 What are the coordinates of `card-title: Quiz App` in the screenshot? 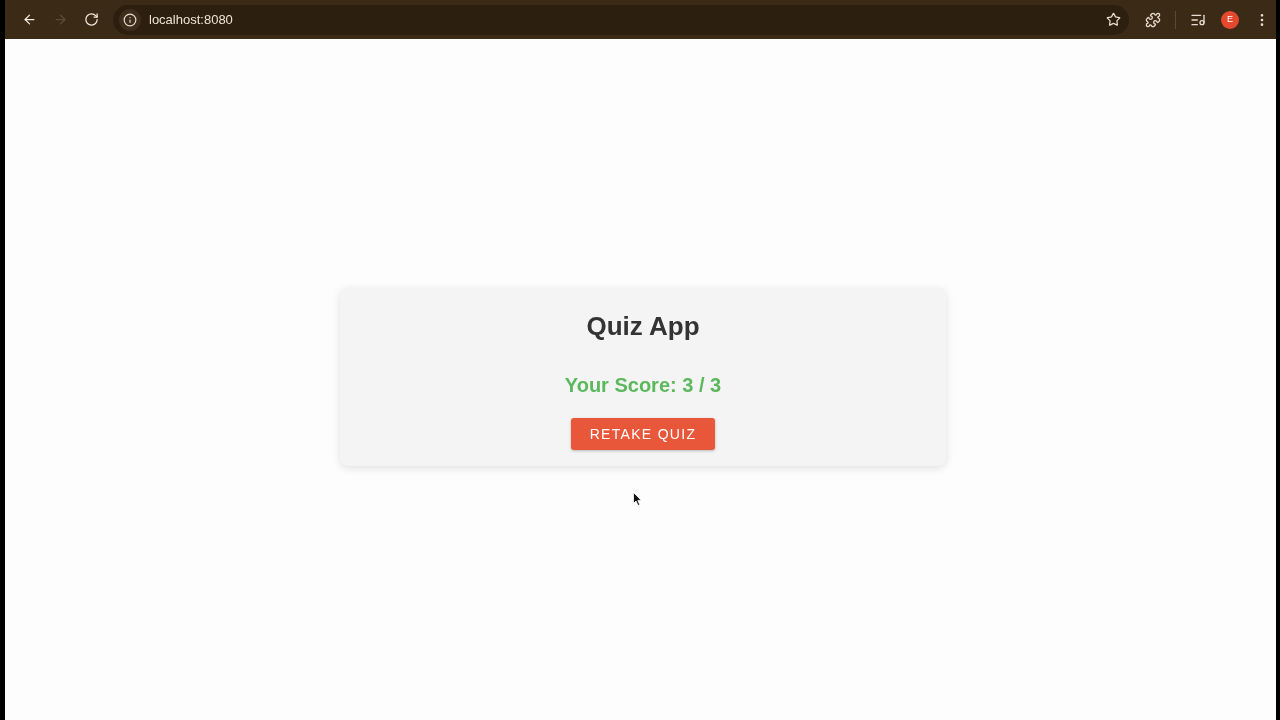 It's located at (643, 326).